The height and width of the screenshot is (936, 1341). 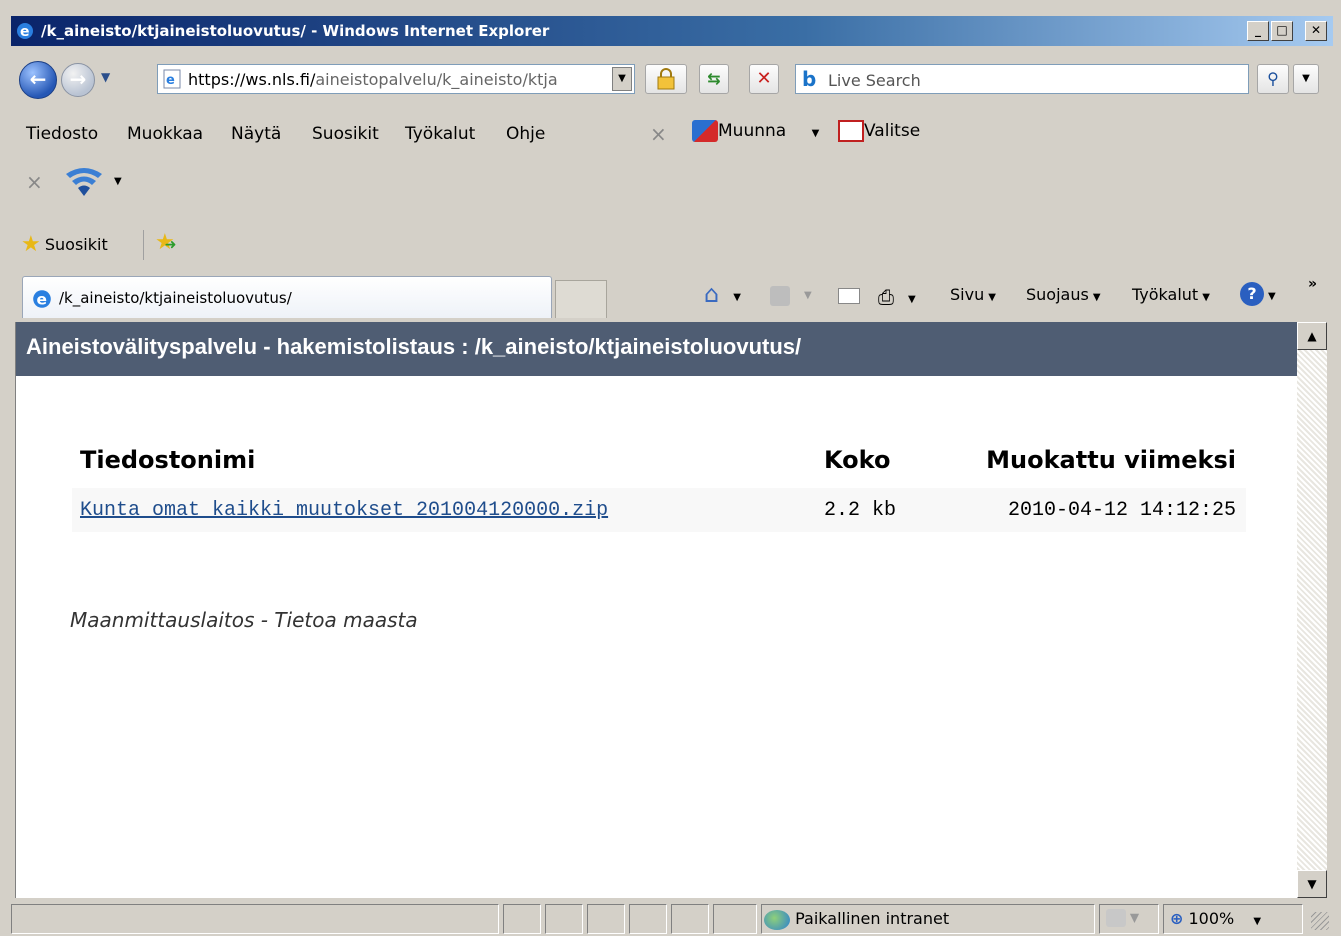 I want to click on scroll-up-button: ▲, so click(x=1312, y=336).